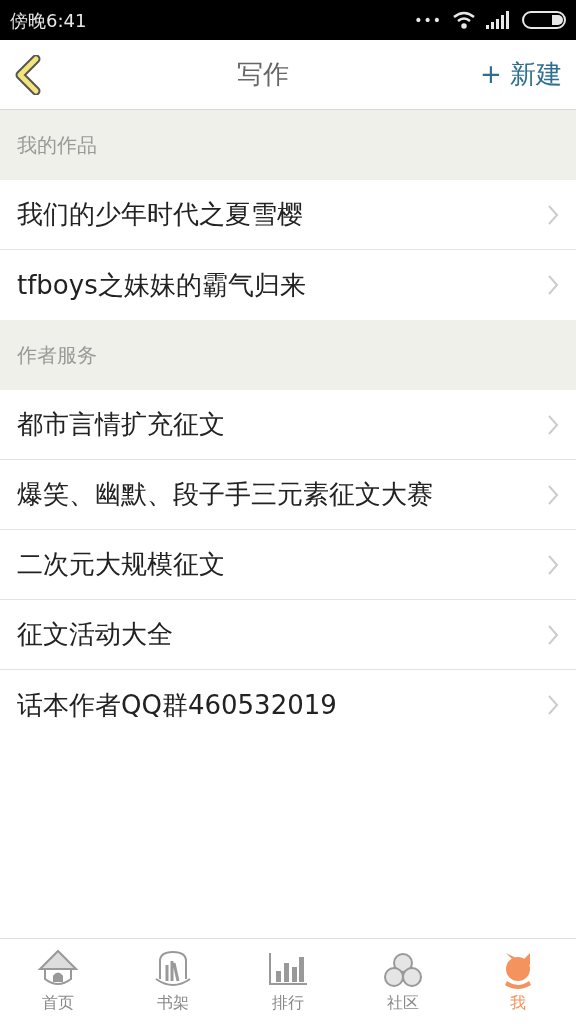  I want to click on status-time: 傍晚6:41, so click(48, 20).